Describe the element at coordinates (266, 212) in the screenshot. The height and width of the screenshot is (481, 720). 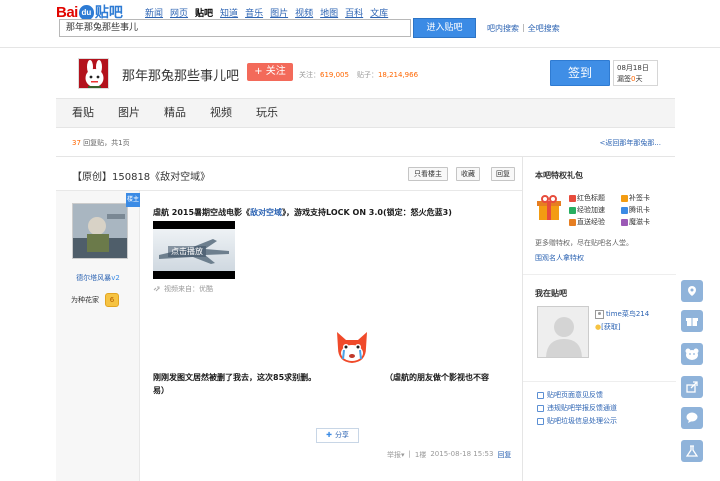
I see `headline-movie-link: 敌对空域` at that location.